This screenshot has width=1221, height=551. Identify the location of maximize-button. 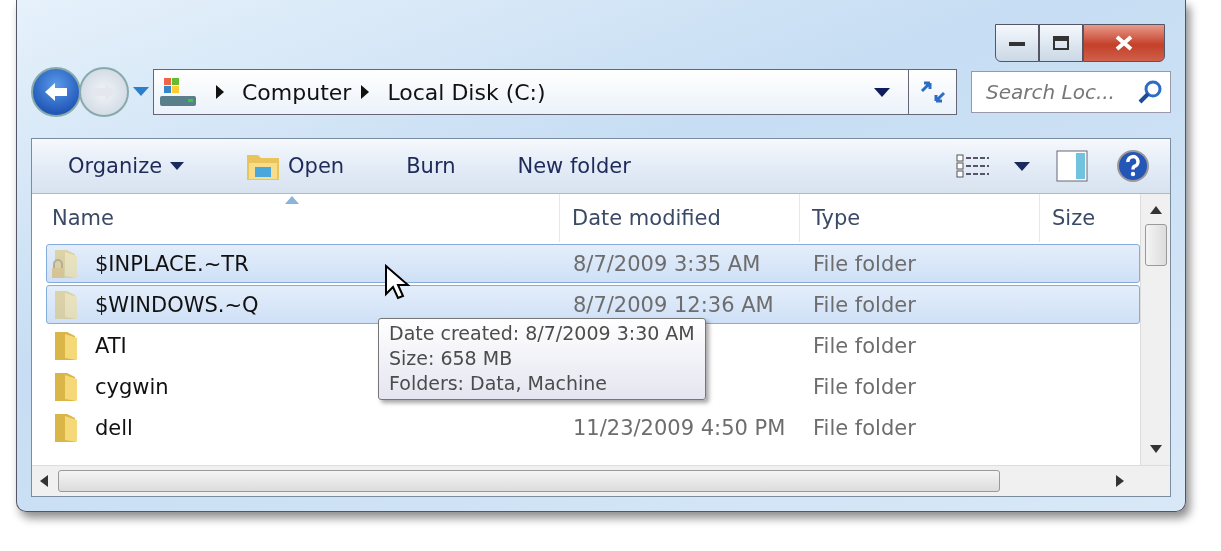
(1061, 43).